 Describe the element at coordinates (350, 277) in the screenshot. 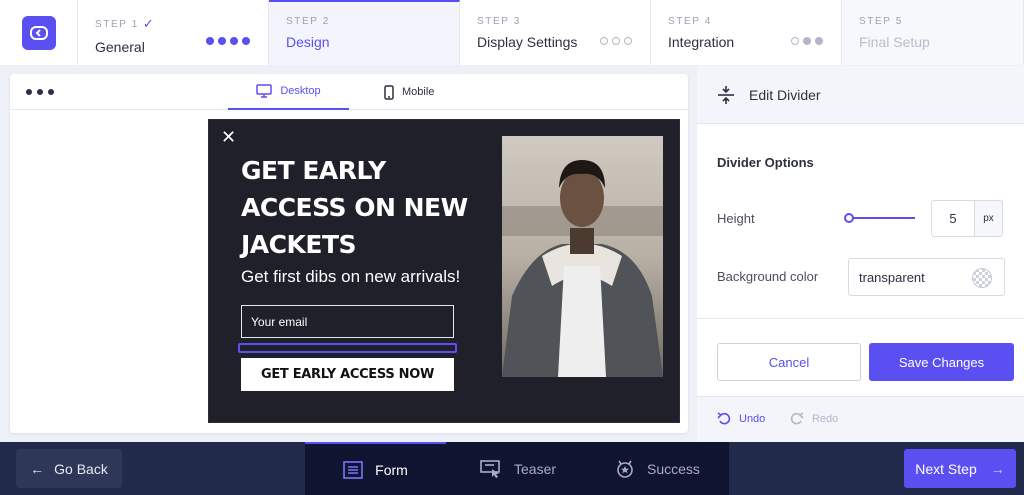

I see `popup-subhead: Get first dibs on new arrivals!` at that location.